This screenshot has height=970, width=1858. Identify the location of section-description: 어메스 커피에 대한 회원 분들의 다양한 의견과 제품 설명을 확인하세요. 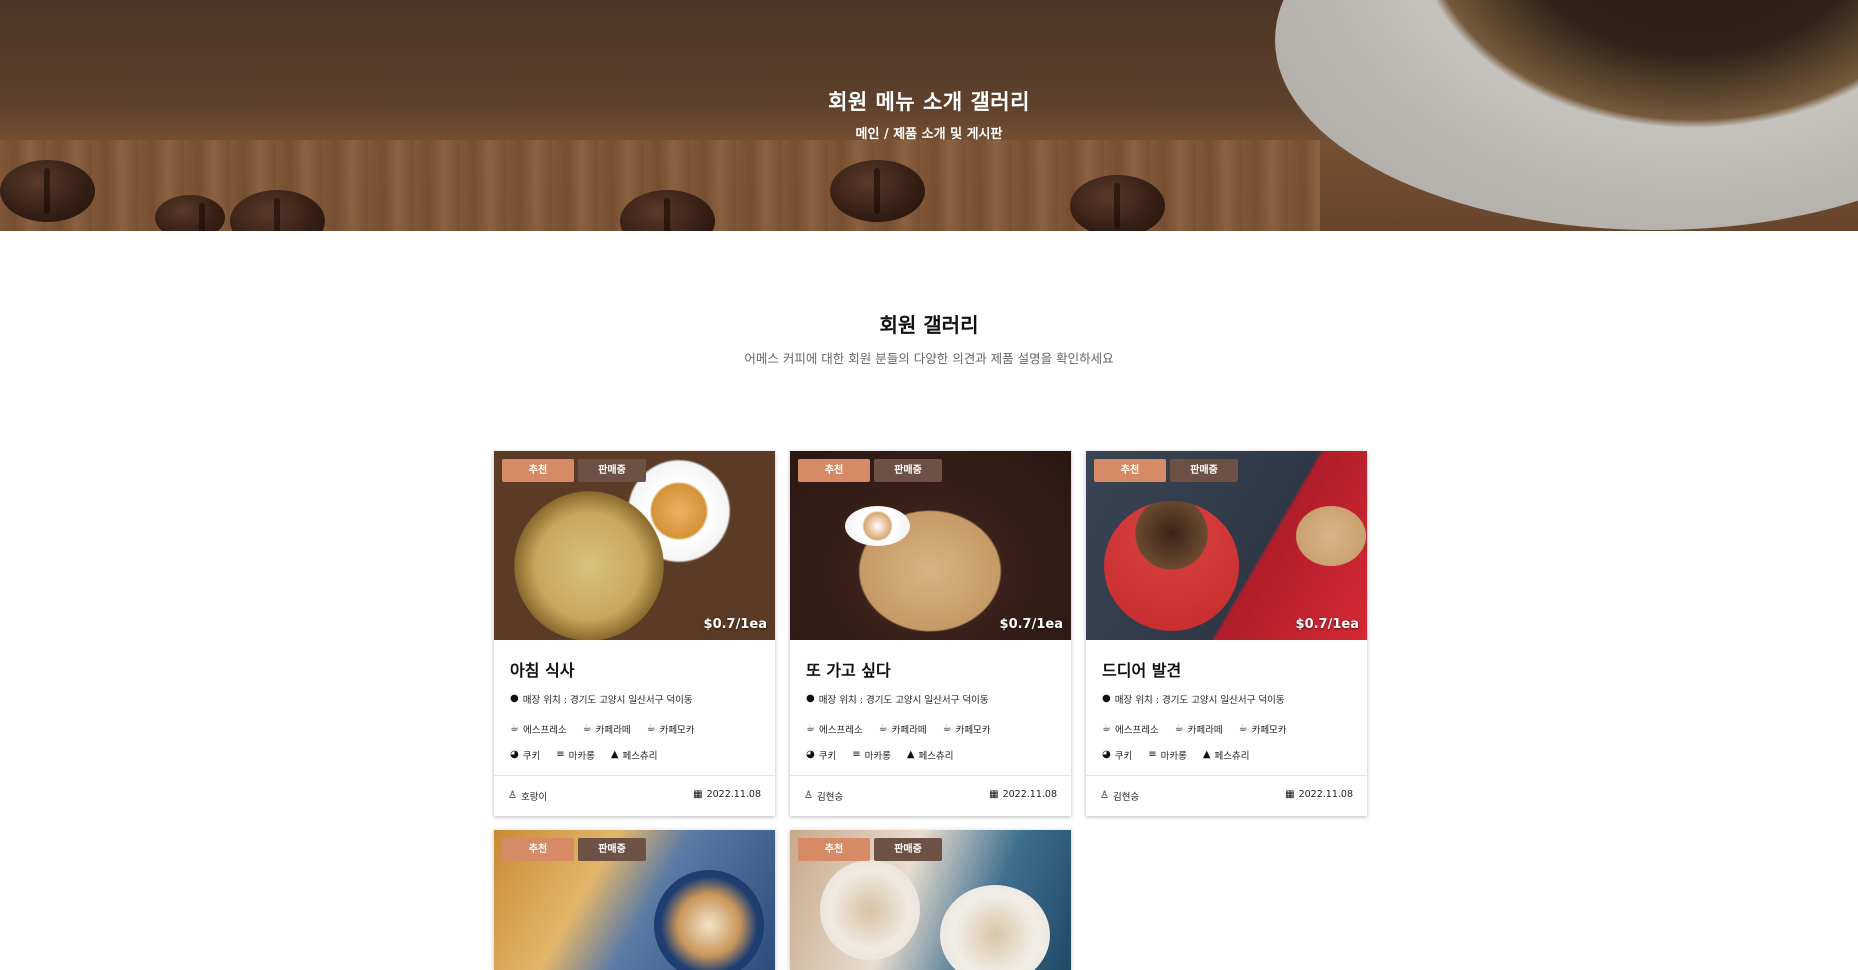
(929, 358).